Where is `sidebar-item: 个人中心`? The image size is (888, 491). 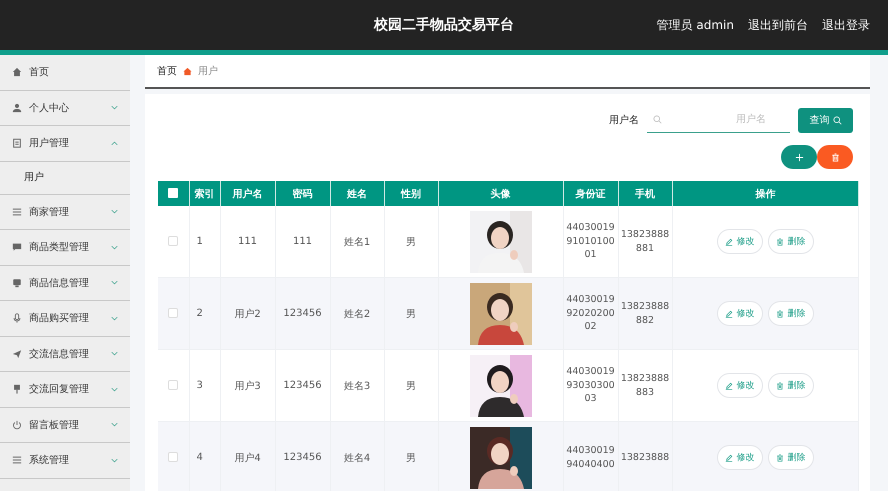
sidebar-item: 个人中心 is located at coordinates (65, 108).